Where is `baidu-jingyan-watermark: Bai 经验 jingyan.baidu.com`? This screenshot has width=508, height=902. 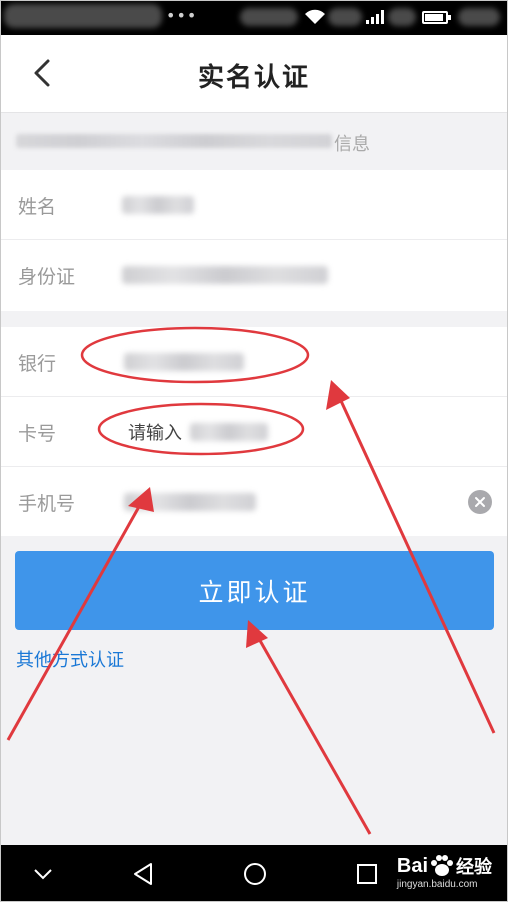
baidu-jingyan-watermark: Bai 经验 jingyan.baidu.com is located at coordinates (444, 872).